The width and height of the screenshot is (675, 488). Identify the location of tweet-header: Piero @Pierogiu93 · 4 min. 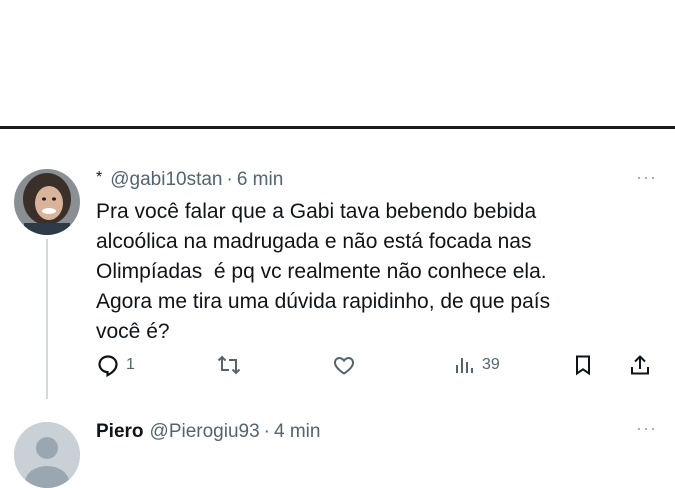
(208, 432).